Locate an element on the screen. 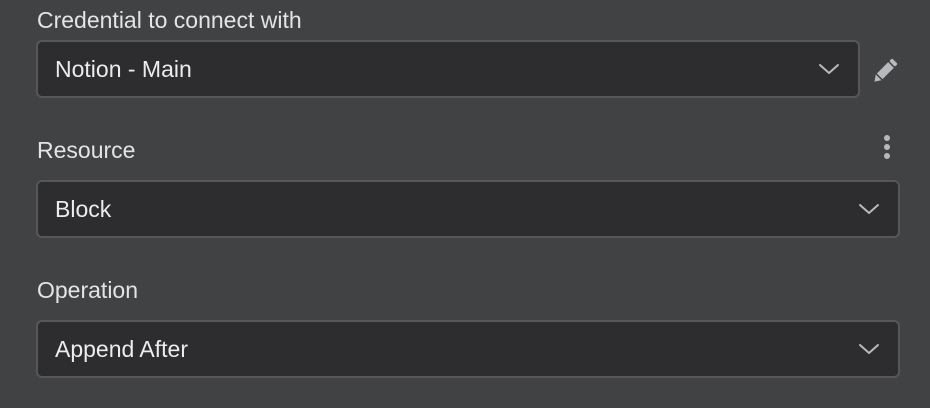  resource-select-value: Block is located at coordinates (83, 209).